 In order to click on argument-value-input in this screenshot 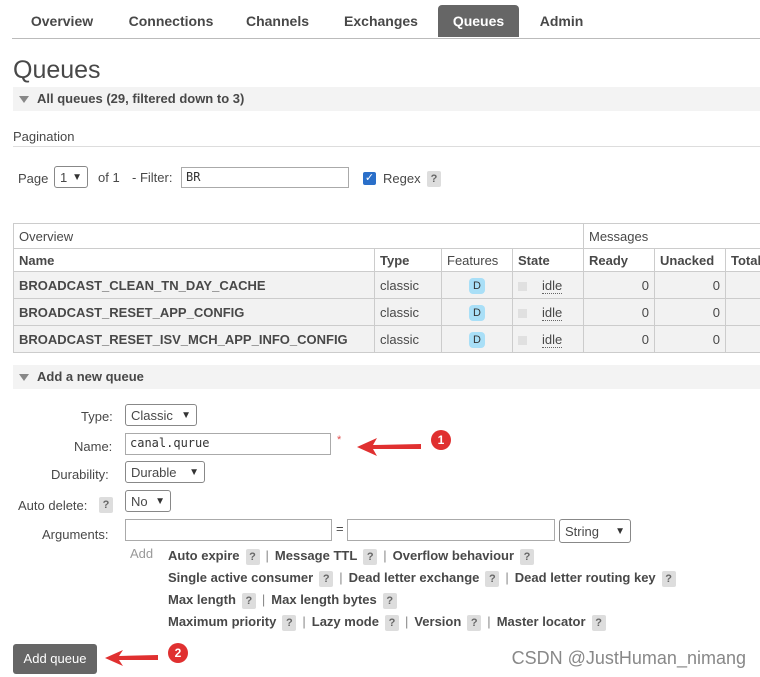, I will do `click(451, 530)`.